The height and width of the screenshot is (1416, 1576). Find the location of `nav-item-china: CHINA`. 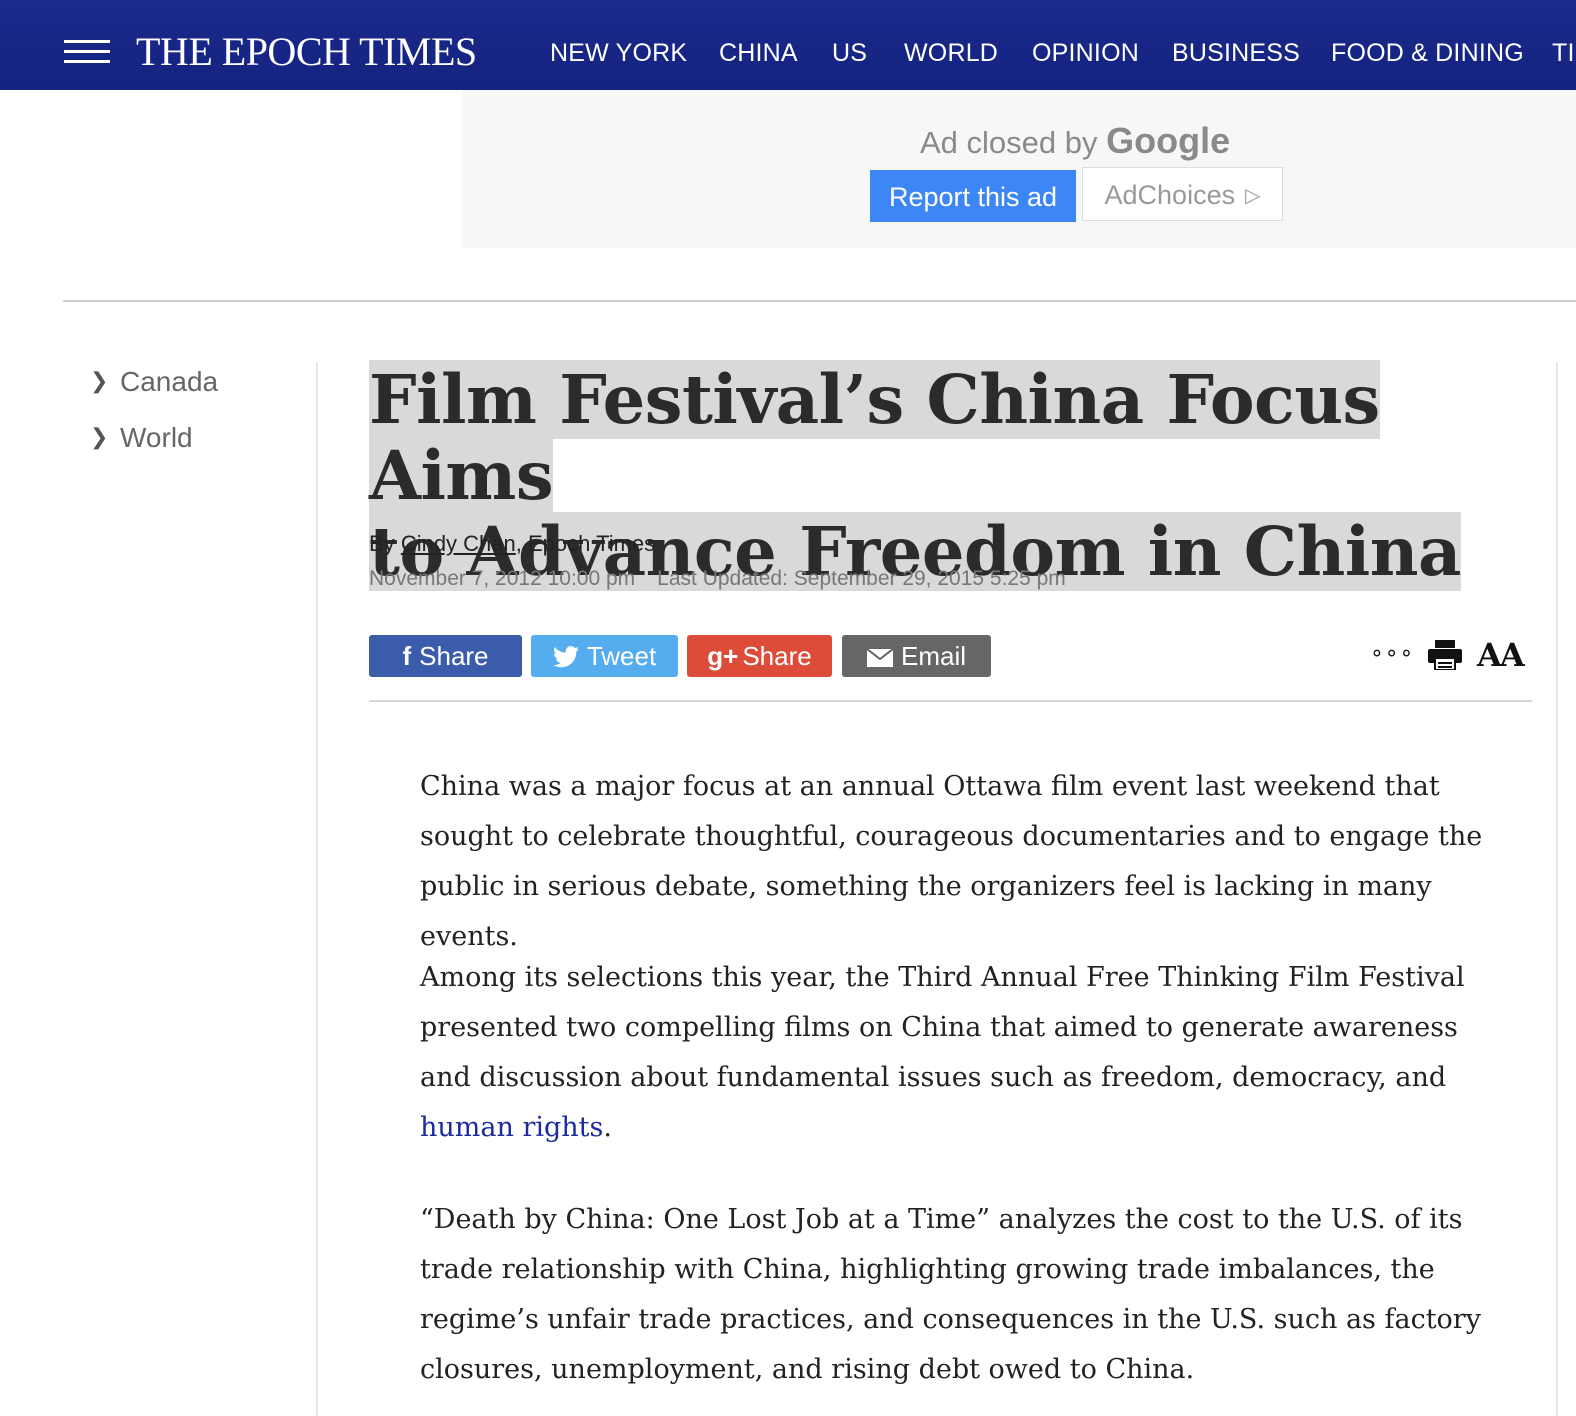

nav-item-china: CHINA is located at coordinates (758, 53).